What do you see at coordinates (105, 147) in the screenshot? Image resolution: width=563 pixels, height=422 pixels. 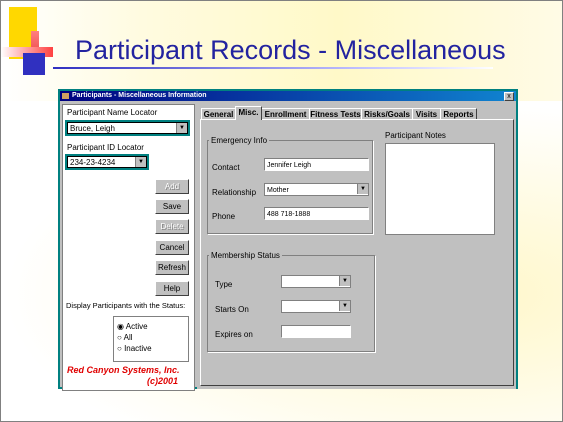 I see `id-locator-label: Participant ID Locator` at bounding box center [105, 147].